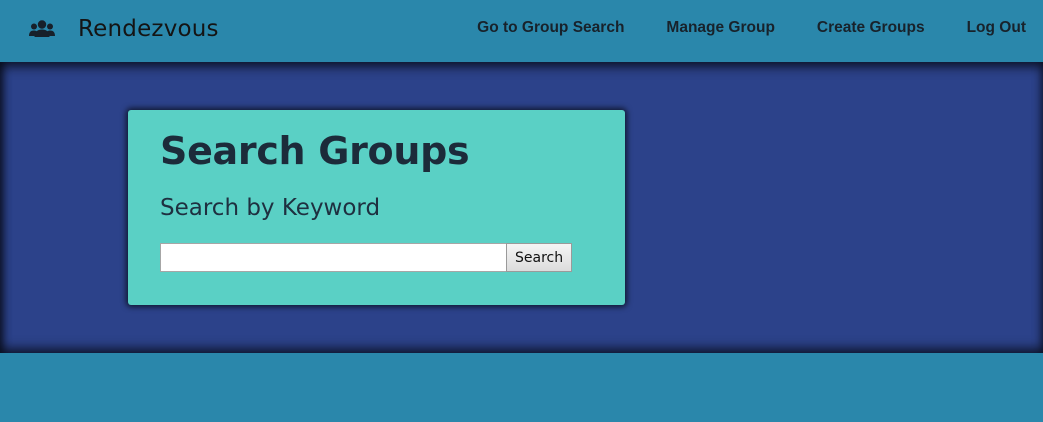 The image size is (1043, 422). I want to click on search-input, so click(333, 257).